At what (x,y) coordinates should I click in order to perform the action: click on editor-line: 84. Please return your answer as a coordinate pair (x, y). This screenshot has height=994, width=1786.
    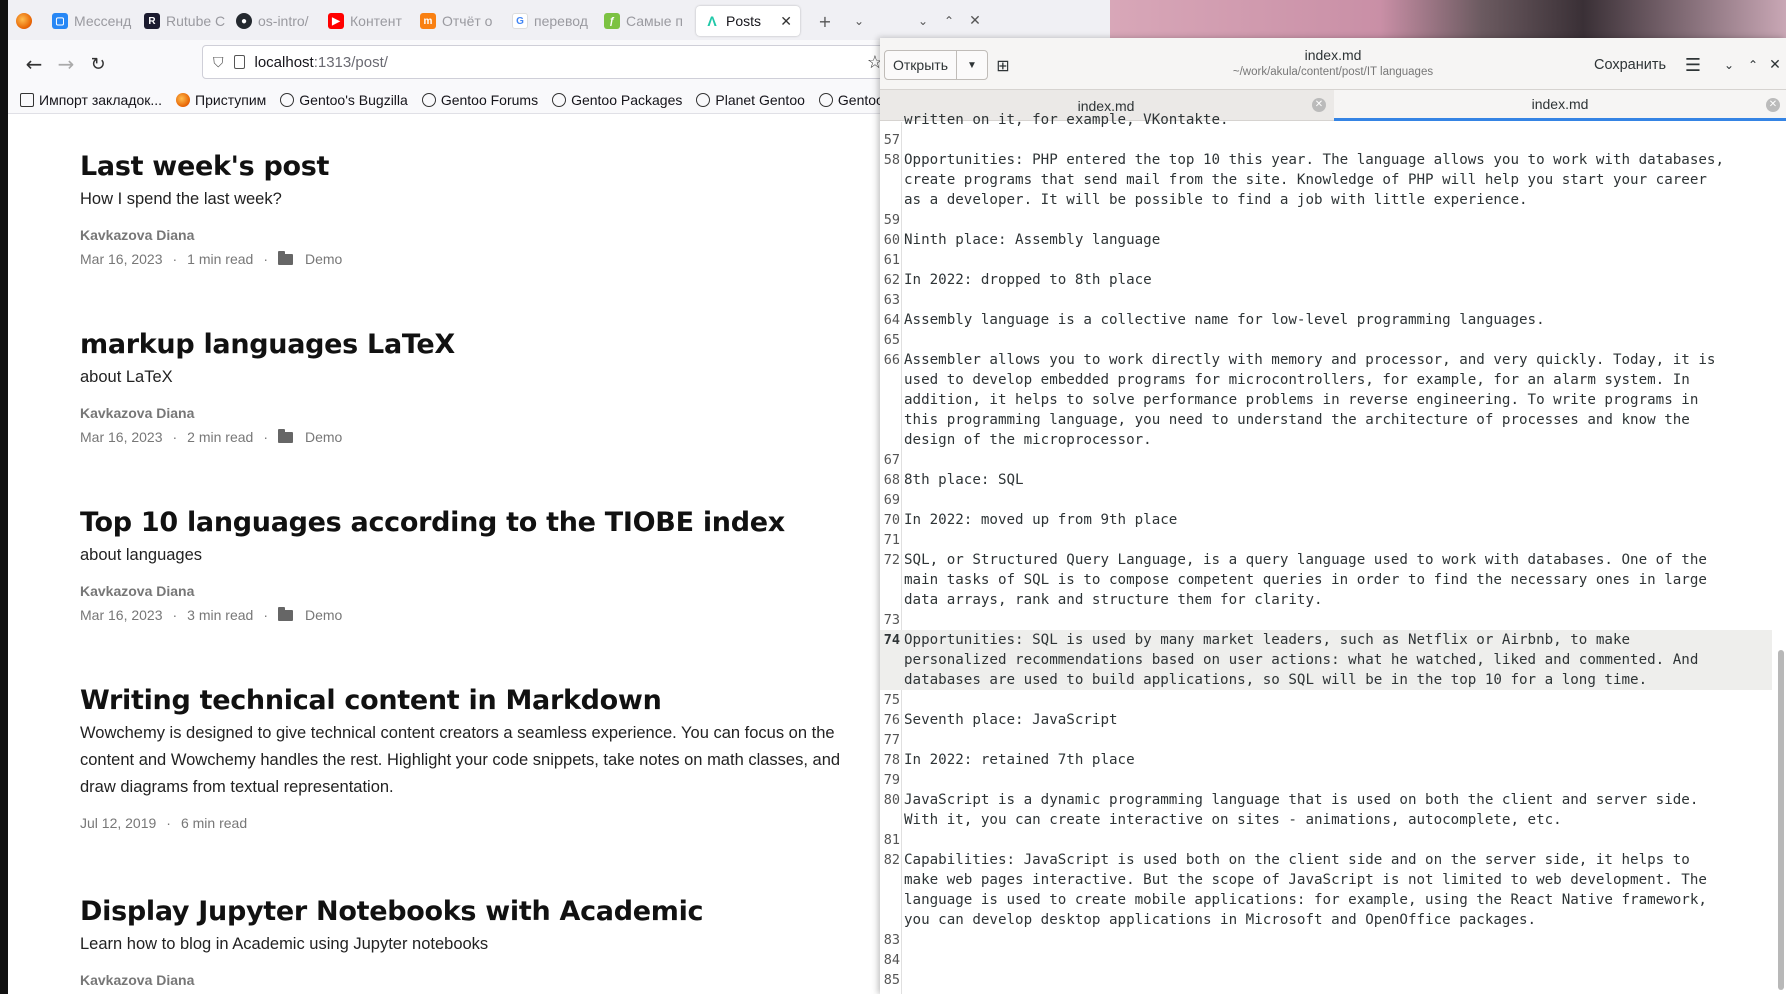
    Looking at the image, I should click on (1326, 960).